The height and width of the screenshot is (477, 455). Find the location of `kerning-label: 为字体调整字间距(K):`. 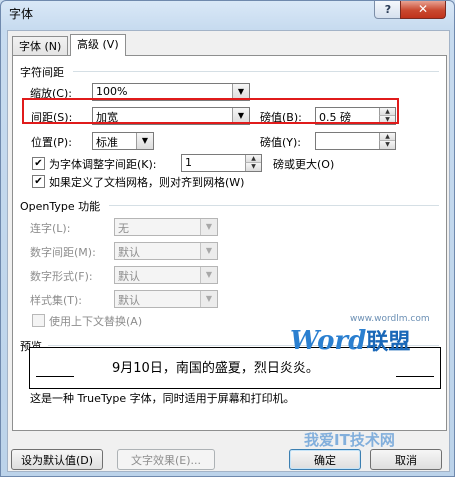

kerning-label: 为字体调整字间距(K): is located at coordinates (103, 164).